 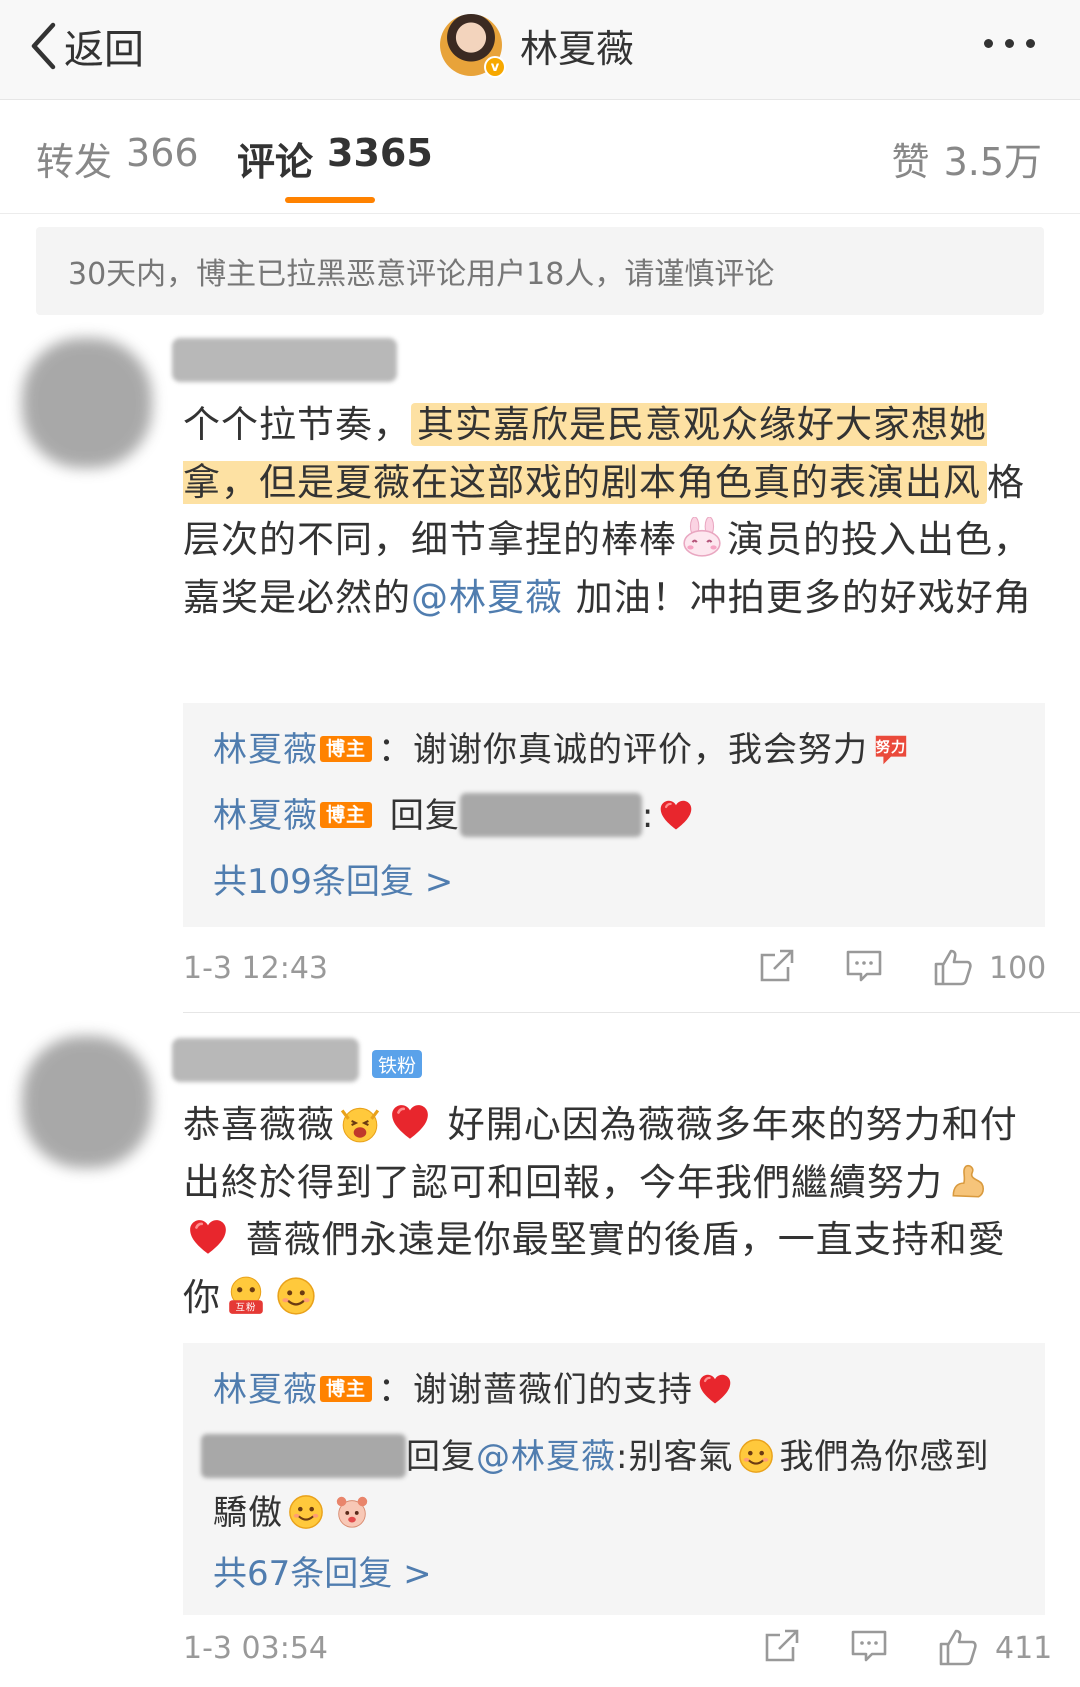 I want to click on cheer-emoji-icon: 努力, so click(x=891, y=750).